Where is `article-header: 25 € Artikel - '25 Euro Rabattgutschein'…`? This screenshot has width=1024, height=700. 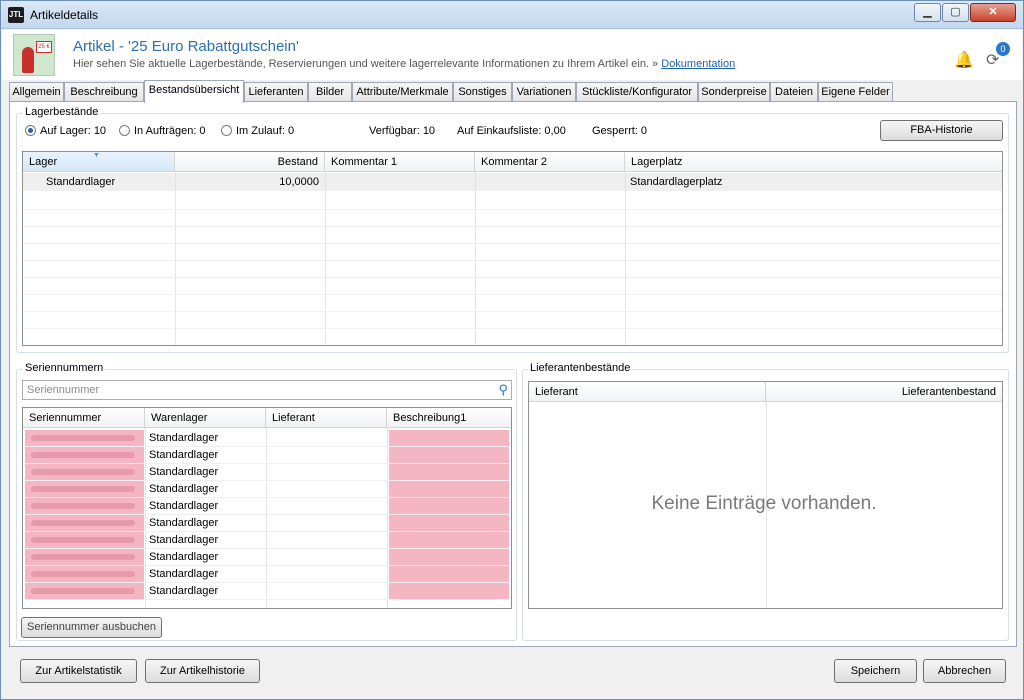 article-header: 25 € Artikel - '25 Euro Rabattgutschein'… is located at coordinates (512, 55).